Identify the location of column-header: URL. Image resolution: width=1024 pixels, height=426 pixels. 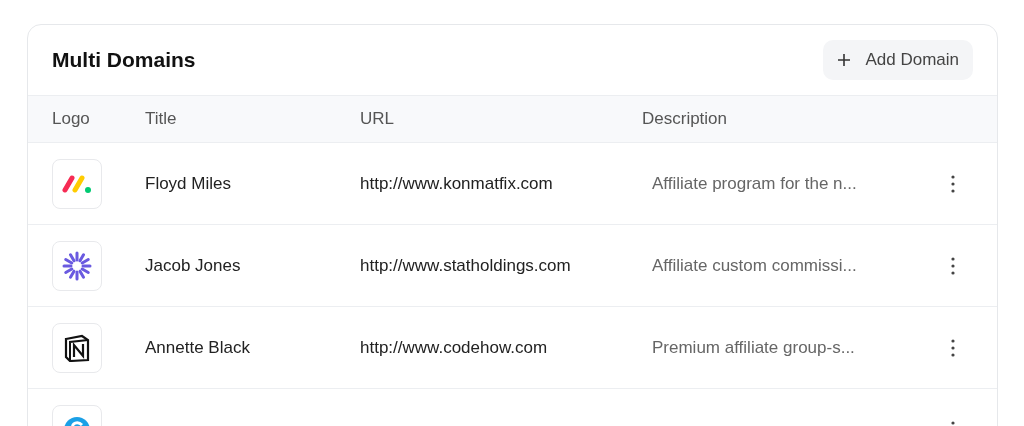
(377, 119).